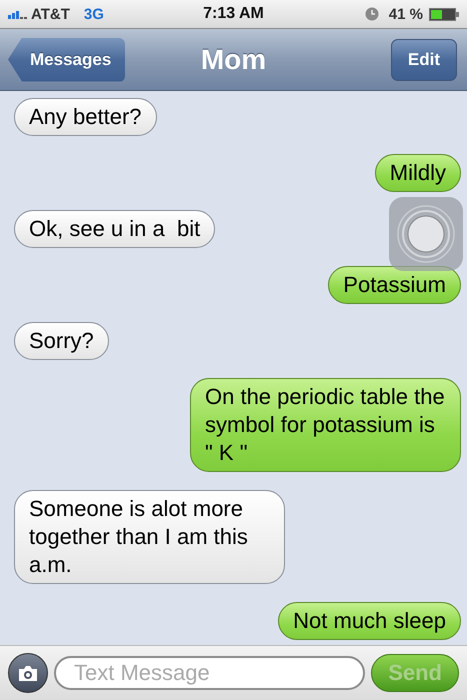 Image resolution: width=467 pixels, height=700 pixels. I want to click on clock-icon, so click(371, 14).